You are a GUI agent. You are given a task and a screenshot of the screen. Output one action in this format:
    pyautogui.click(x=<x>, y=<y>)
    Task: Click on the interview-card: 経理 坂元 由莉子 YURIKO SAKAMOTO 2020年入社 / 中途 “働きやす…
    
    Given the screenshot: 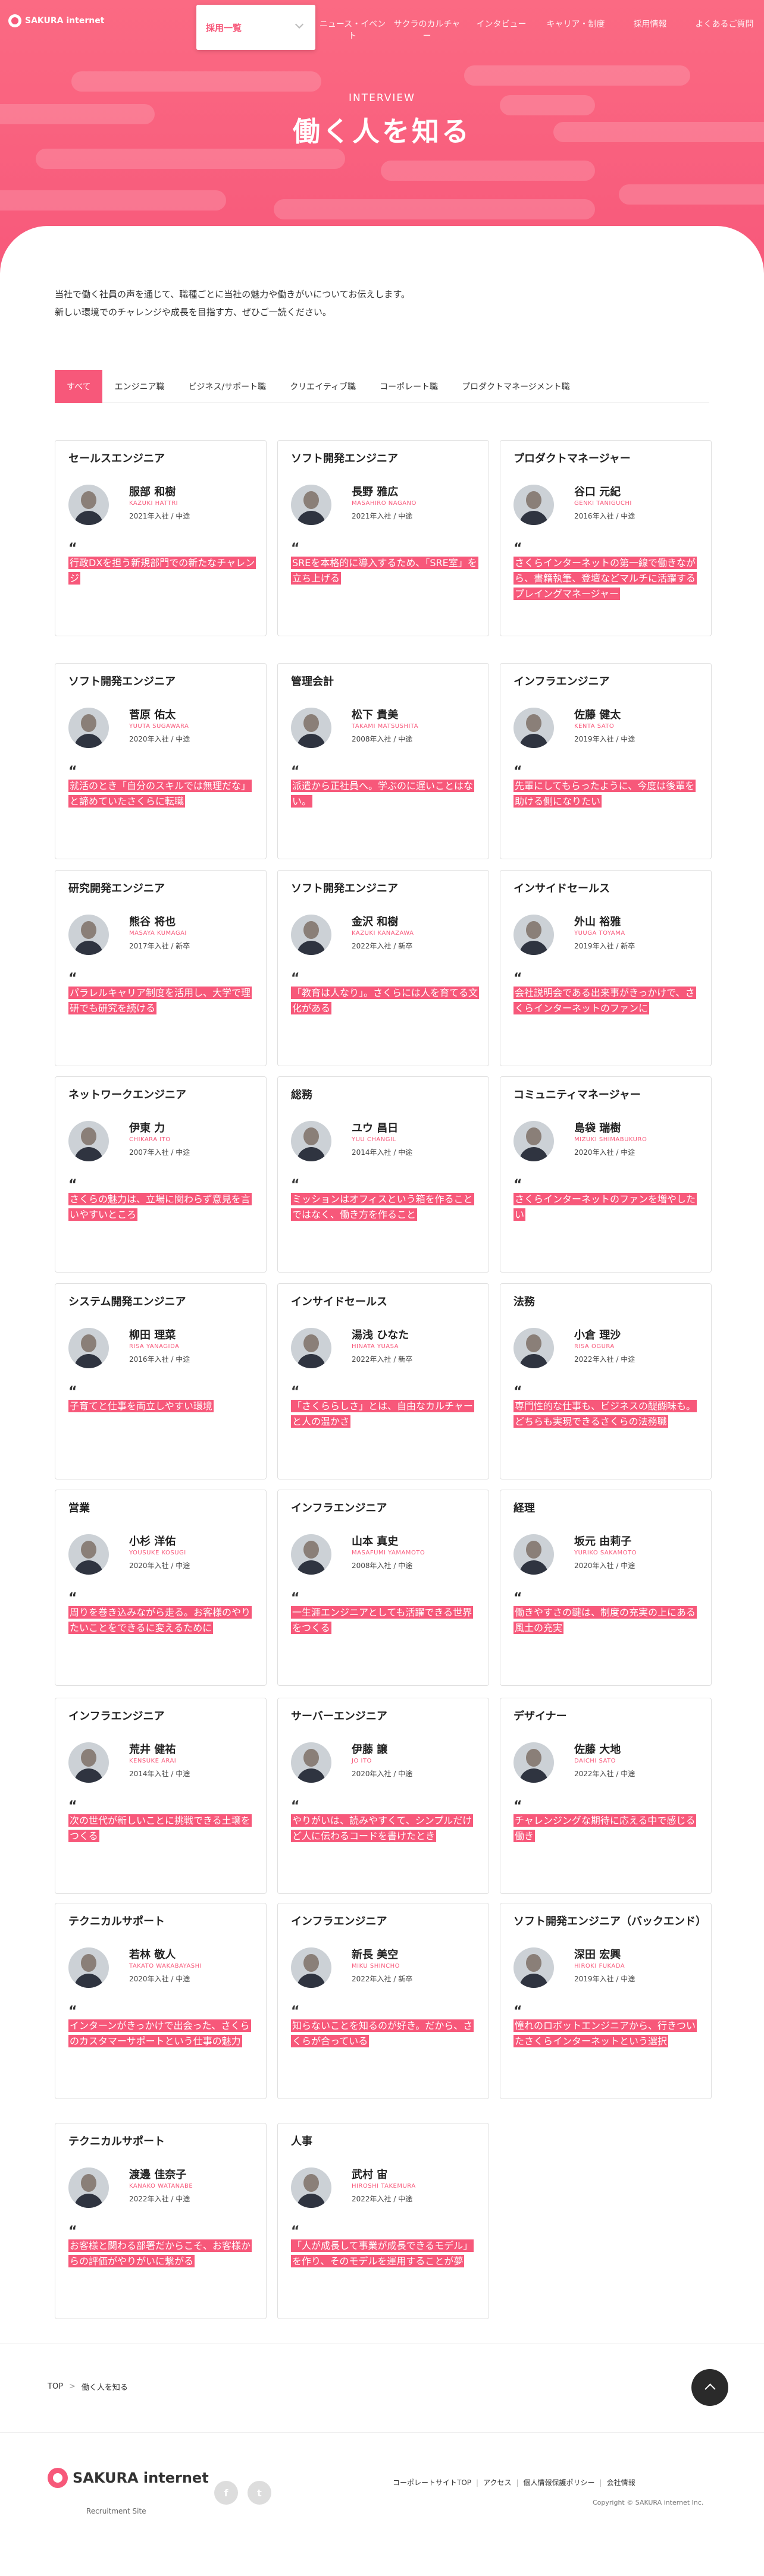 What is the action you would take?
    pyautogui.click(x=606, y=1588)
    